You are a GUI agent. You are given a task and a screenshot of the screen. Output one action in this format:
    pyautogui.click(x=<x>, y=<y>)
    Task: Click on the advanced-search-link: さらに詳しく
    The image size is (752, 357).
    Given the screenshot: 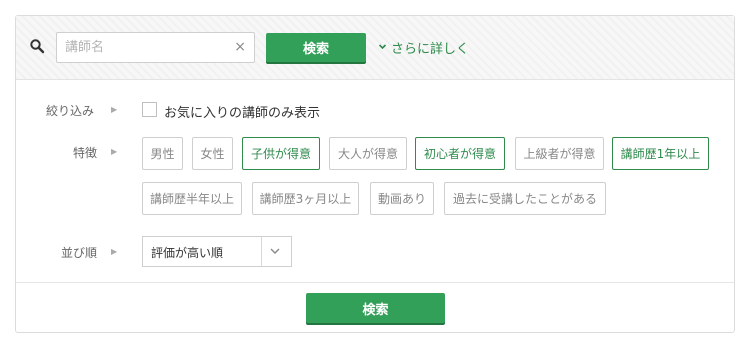 What is the action you would take?
    pyautogui.click(x=423, y=47)
    